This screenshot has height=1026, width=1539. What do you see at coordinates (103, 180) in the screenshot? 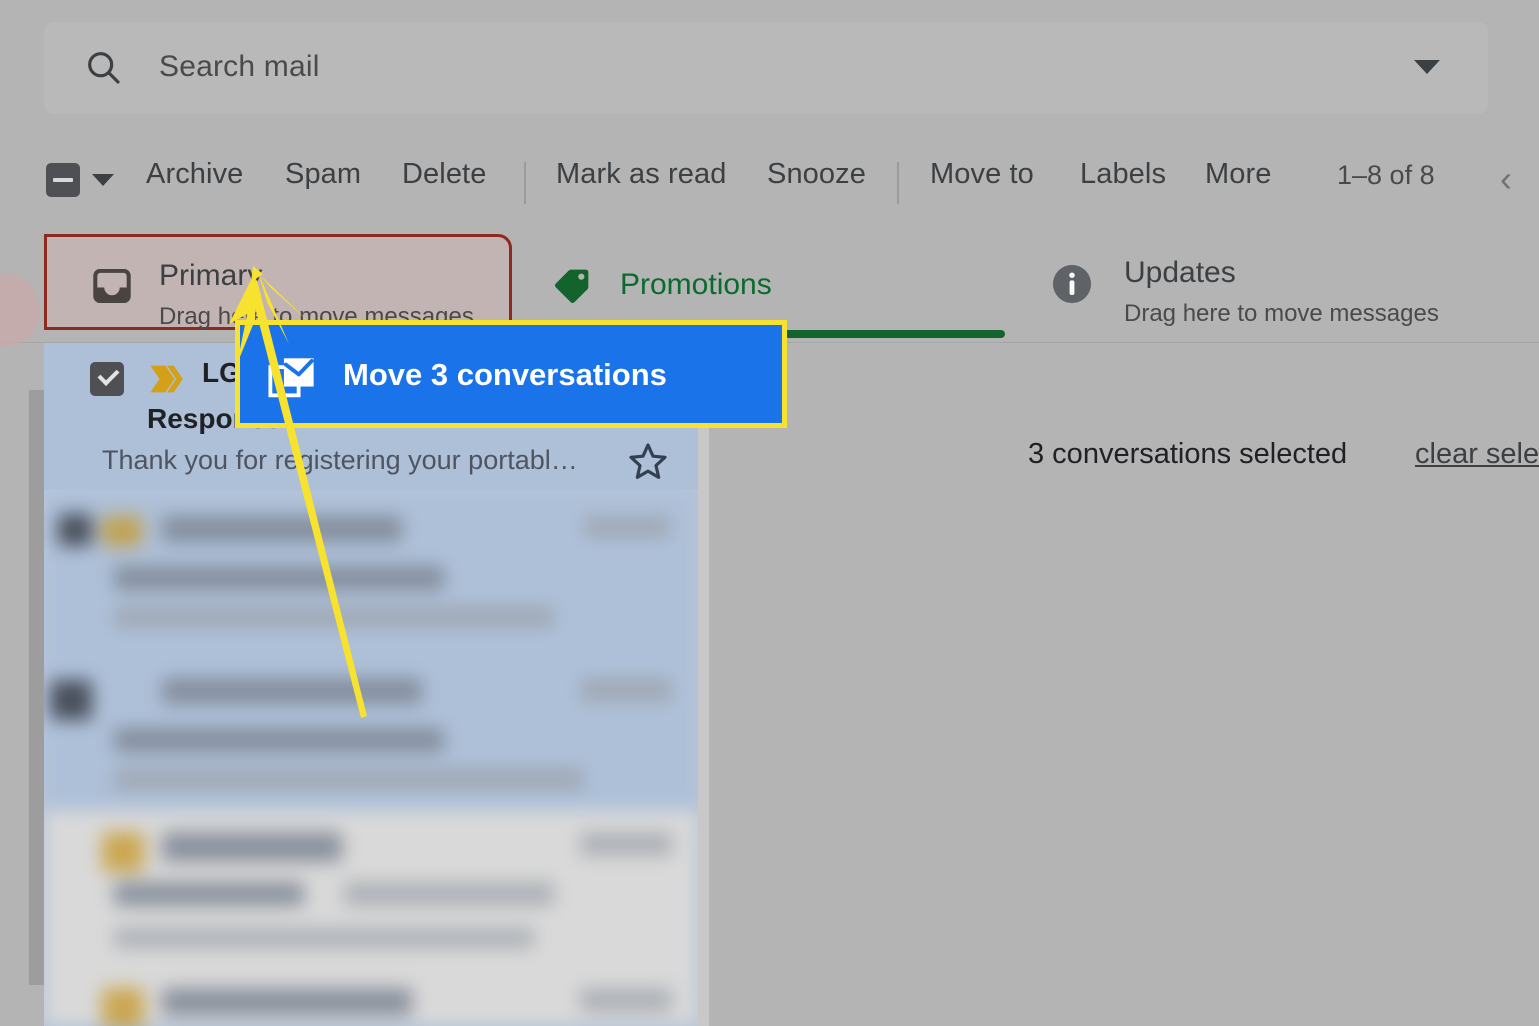
I see `select-dropdown-chevron-down-icon` at bounding box center [103, 180].